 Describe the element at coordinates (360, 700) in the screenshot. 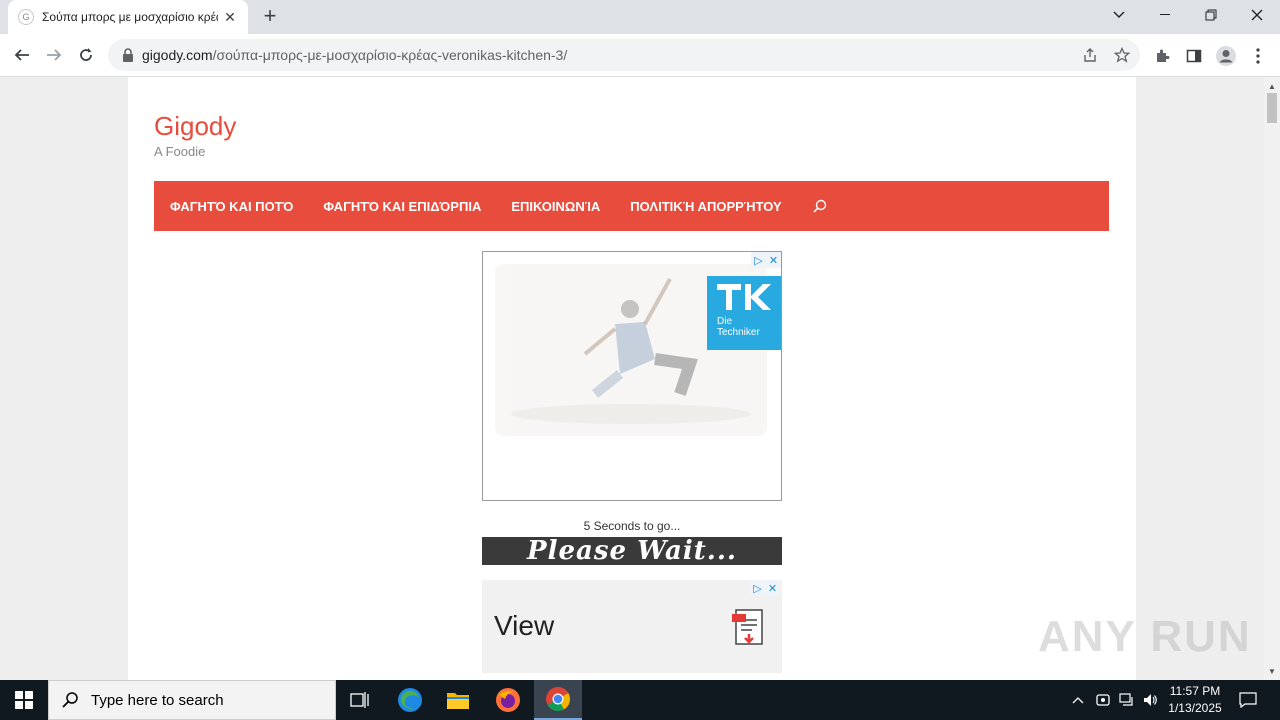

I see `task-view-icon` at that location.